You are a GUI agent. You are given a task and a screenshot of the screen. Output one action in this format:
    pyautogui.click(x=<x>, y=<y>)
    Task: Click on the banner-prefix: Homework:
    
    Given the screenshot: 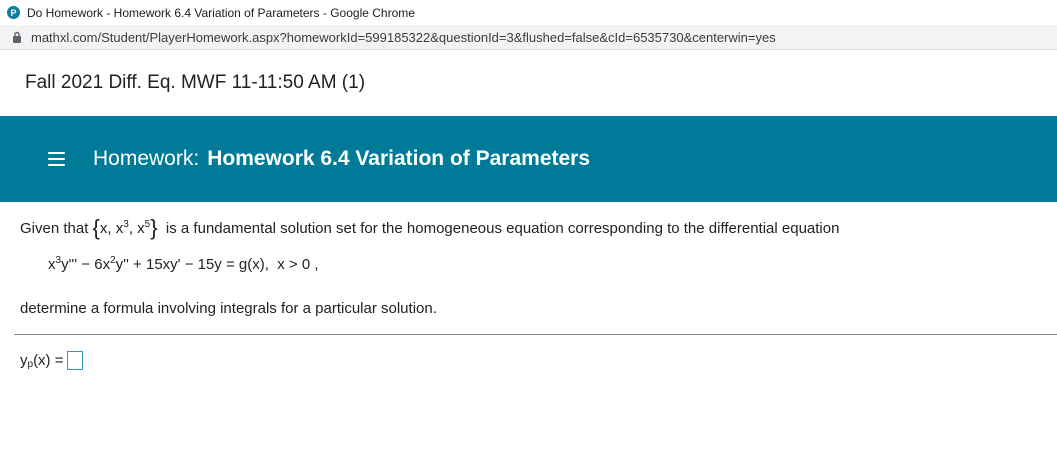 What is the action you would take?
    pyautogui.click(x=146, y=158)
    